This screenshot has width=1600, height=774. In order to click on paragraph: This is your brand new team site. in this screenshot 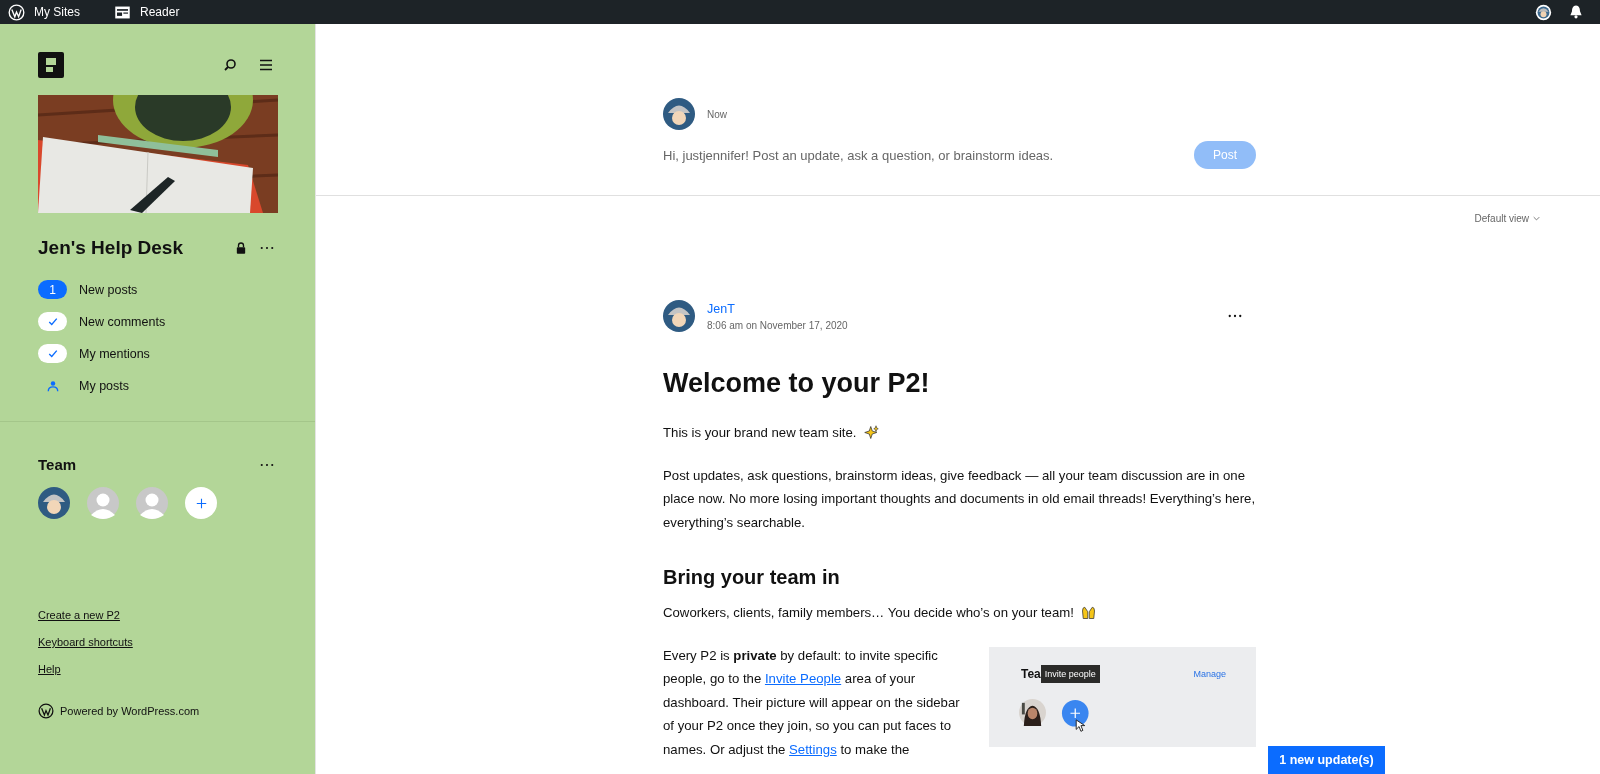, I will do `click(959, 433)`.